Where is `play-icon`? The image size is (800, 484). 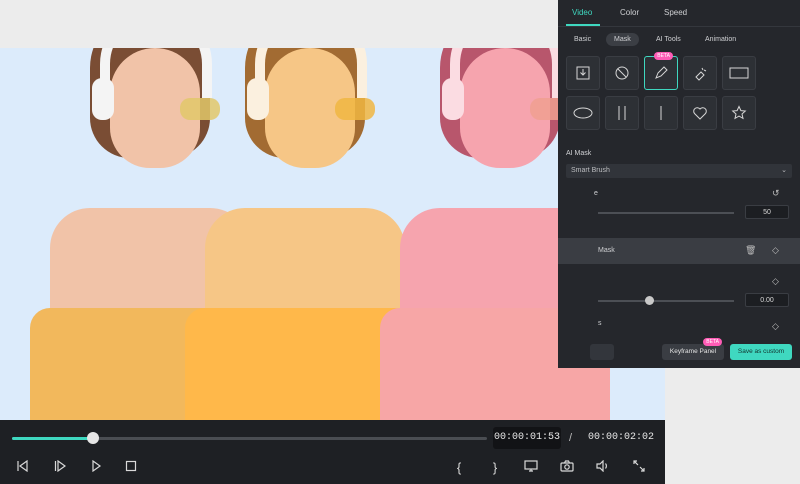
play-icon is located at coordinates (97, 466).